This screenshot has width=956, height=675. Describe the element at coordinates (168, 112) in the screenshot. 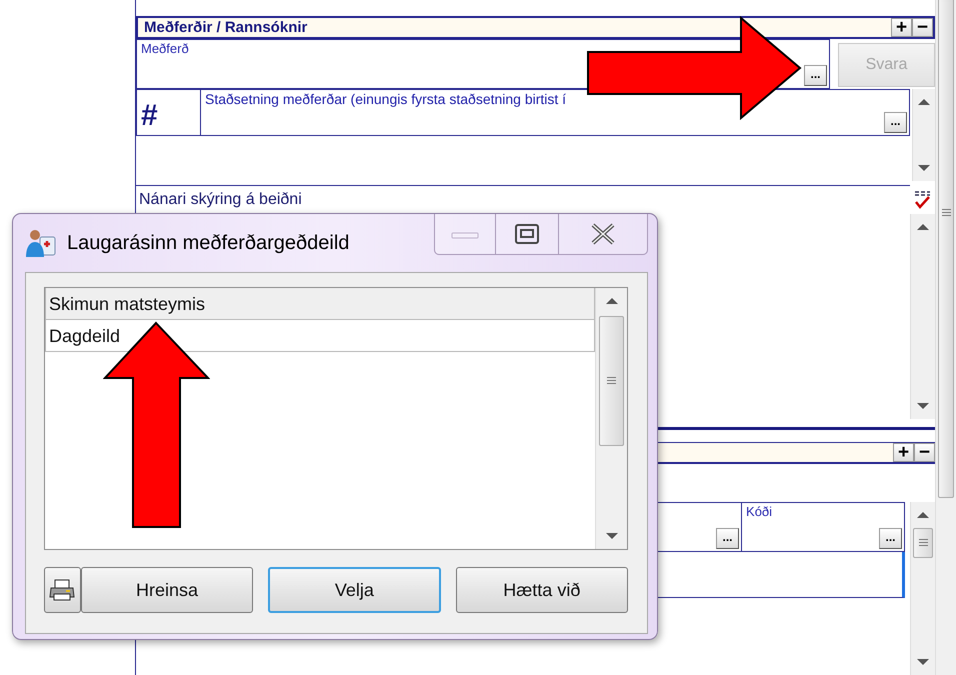

I see `hash-cell: #` at that location.